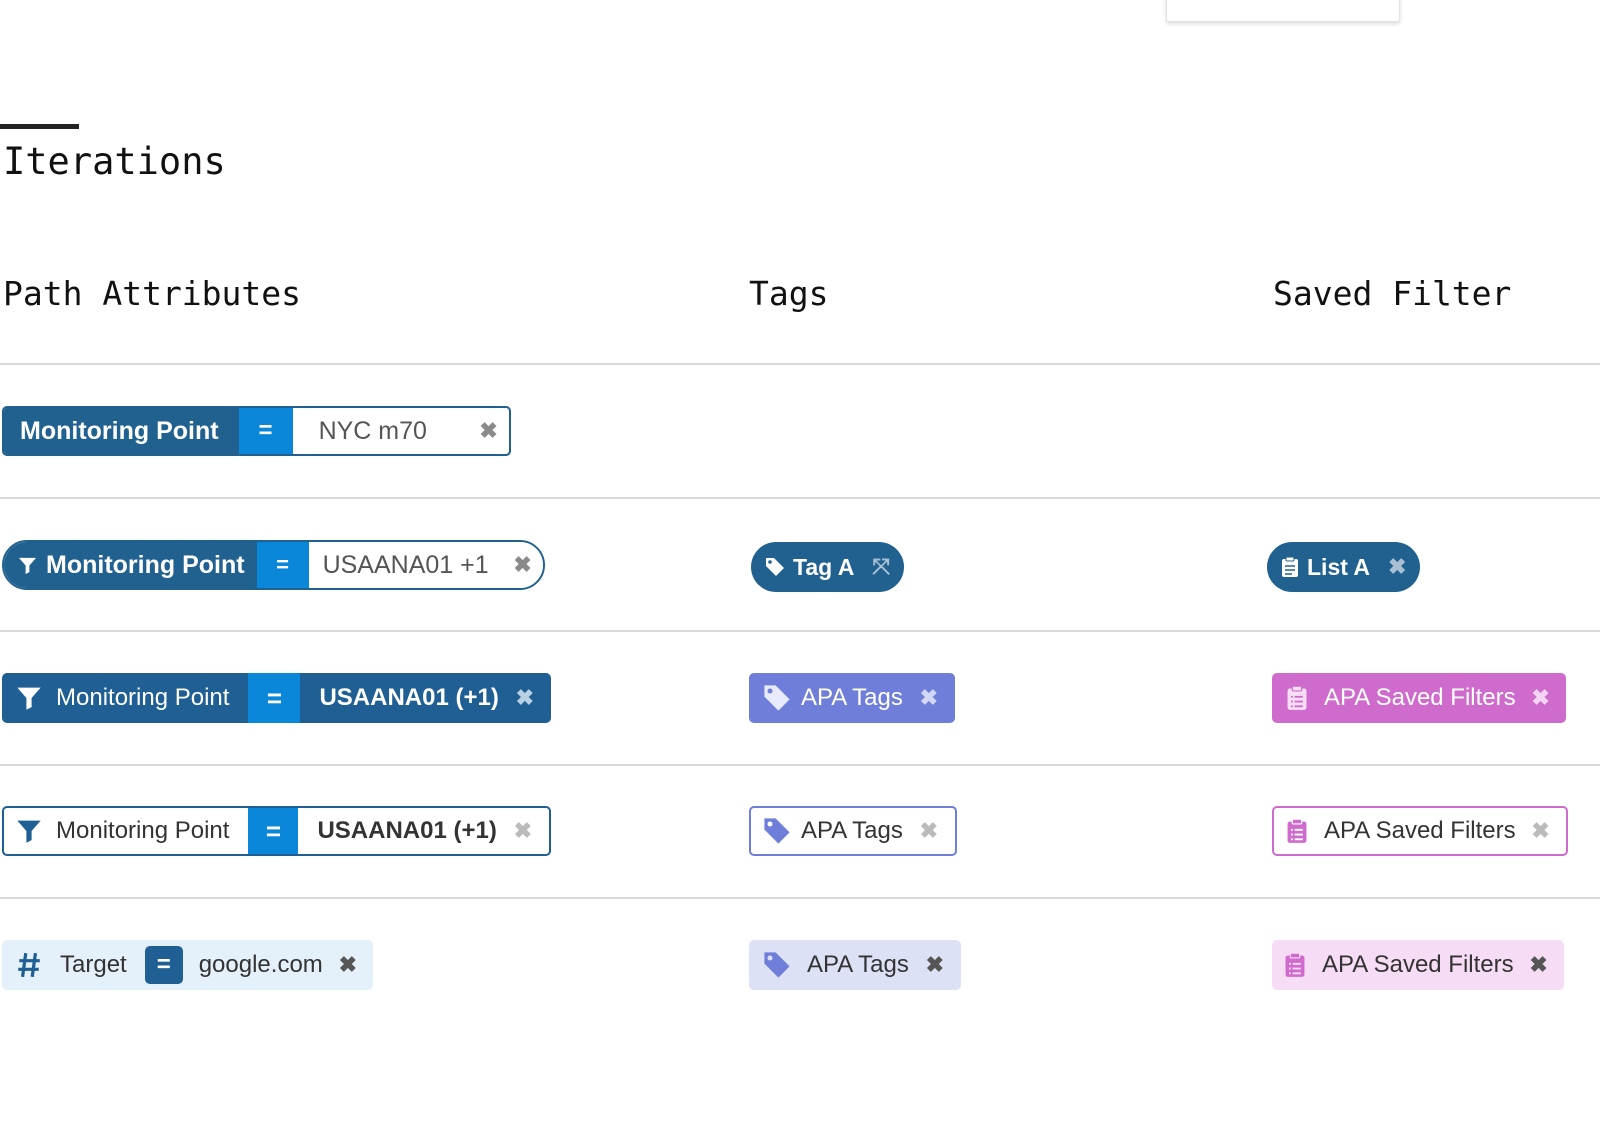 The width and height of the screenshot is (1600, 1122). I want to click on pill-content: List A, so click(1325, 567).